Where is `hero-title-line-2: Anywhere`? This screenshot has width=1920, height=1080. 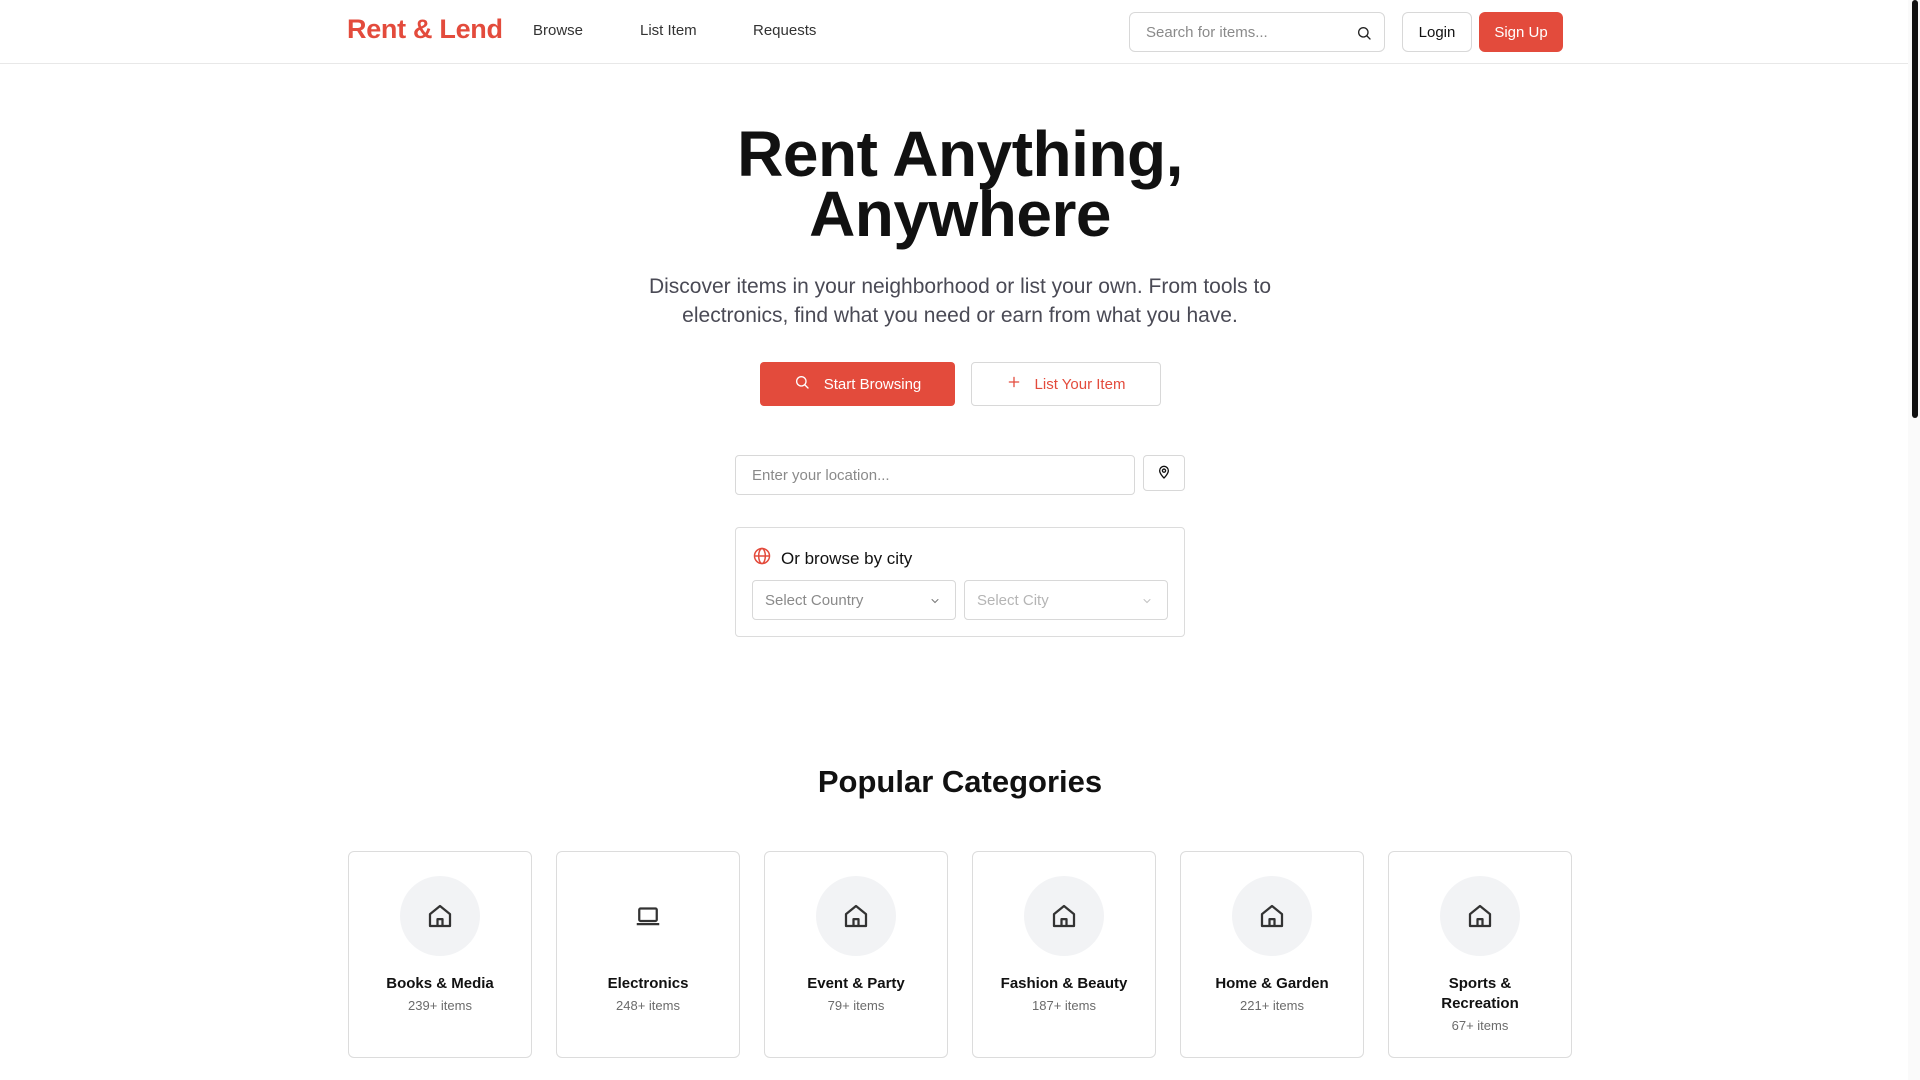
hero-title-line-2: Anywhere is located at coordinates (960, 214).